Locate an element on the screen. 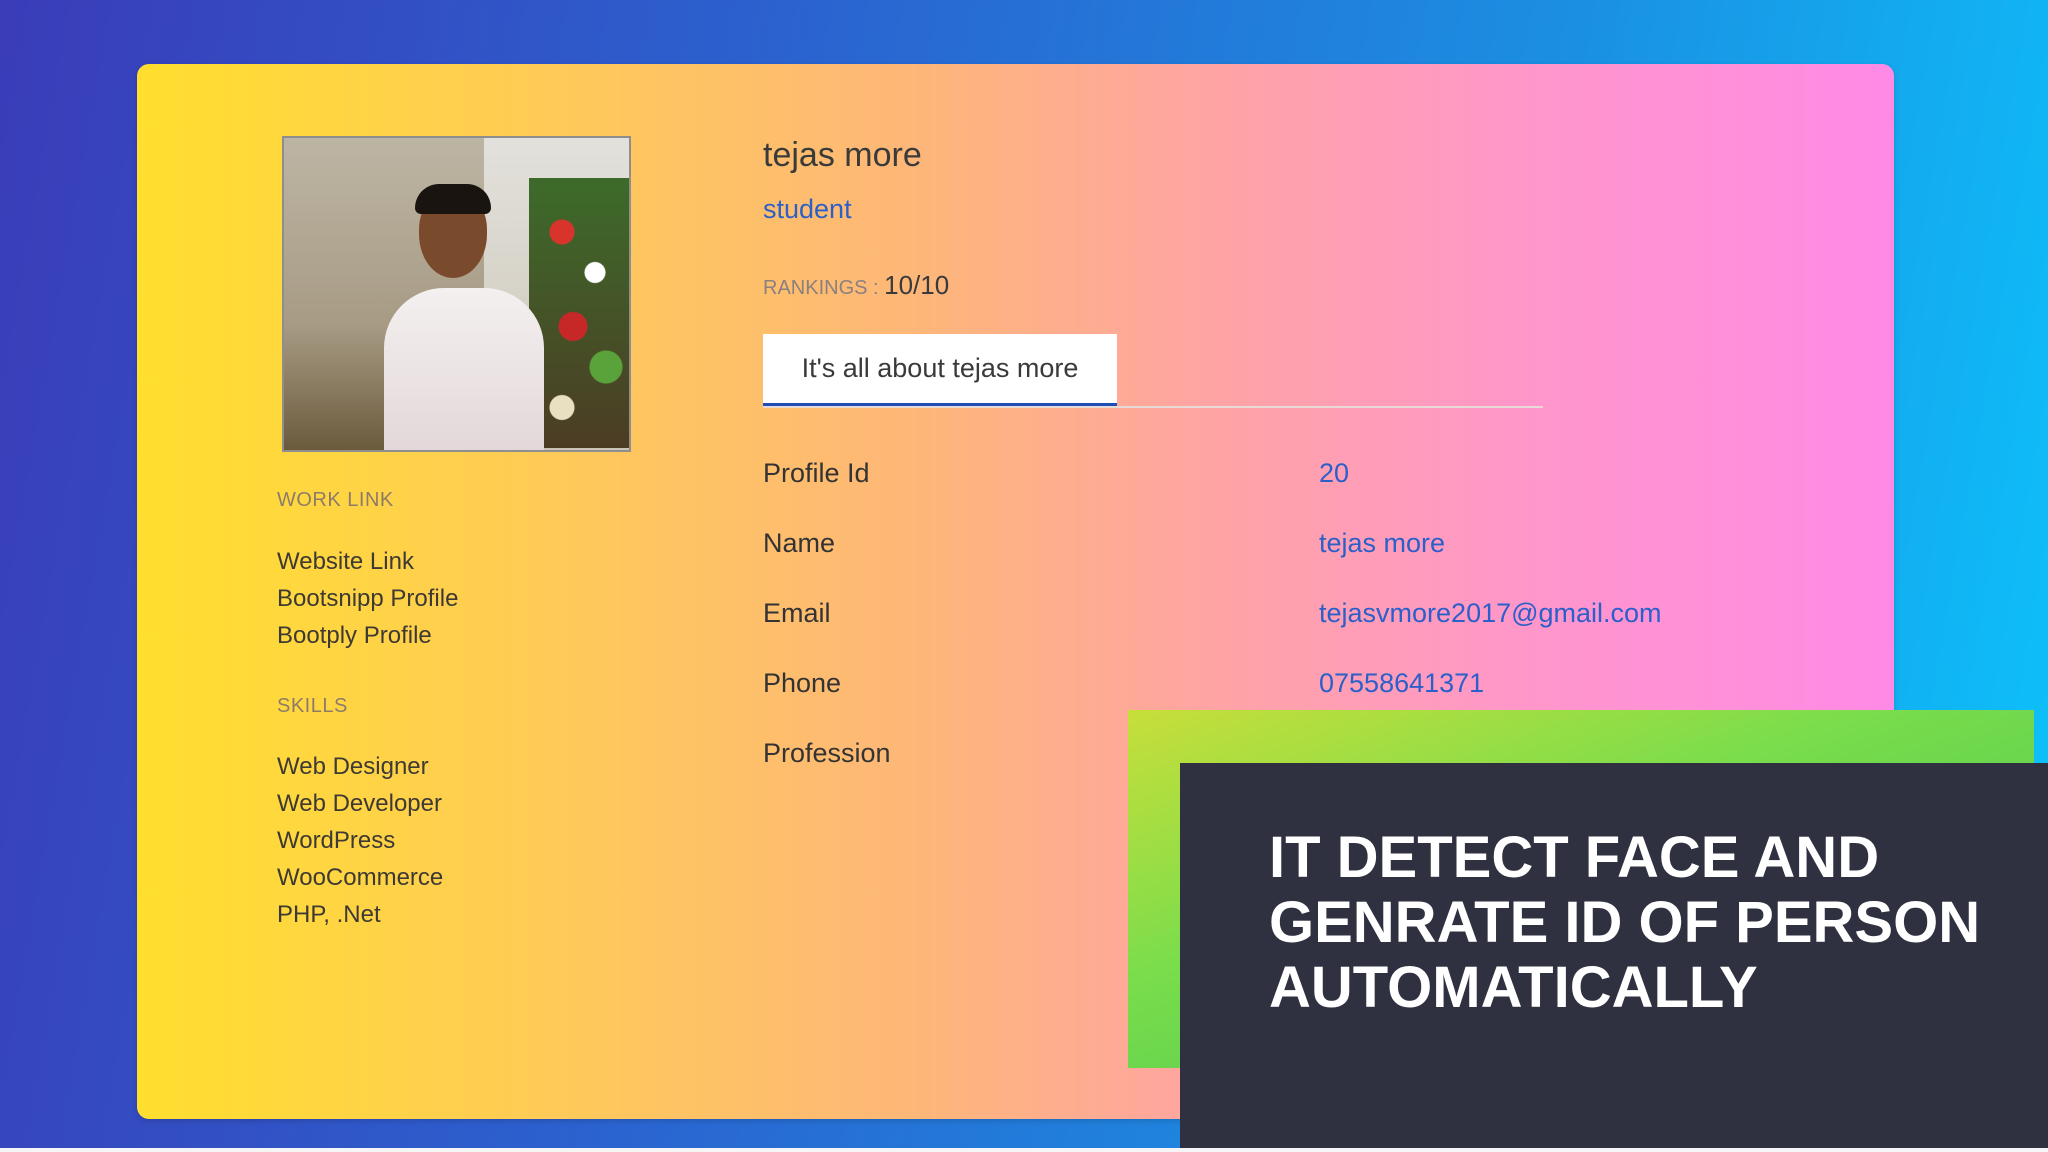 The height and width of the screenshot is (1152, 2048). name-label: Name is located at coordinates (799, 543).